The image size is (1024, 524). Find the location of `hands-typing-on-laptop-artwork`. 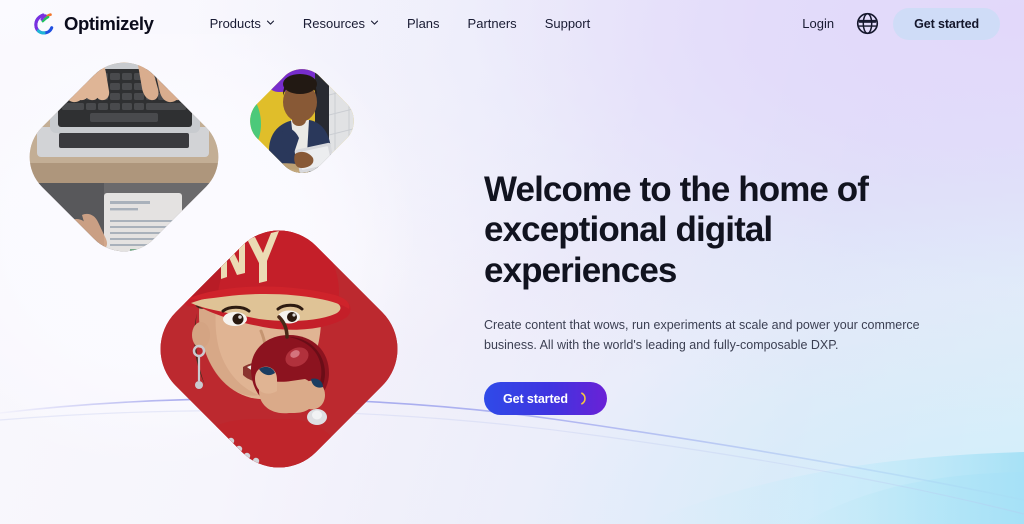

hands-typing-on-laptop-artwork is located at coordinates (124, 157).